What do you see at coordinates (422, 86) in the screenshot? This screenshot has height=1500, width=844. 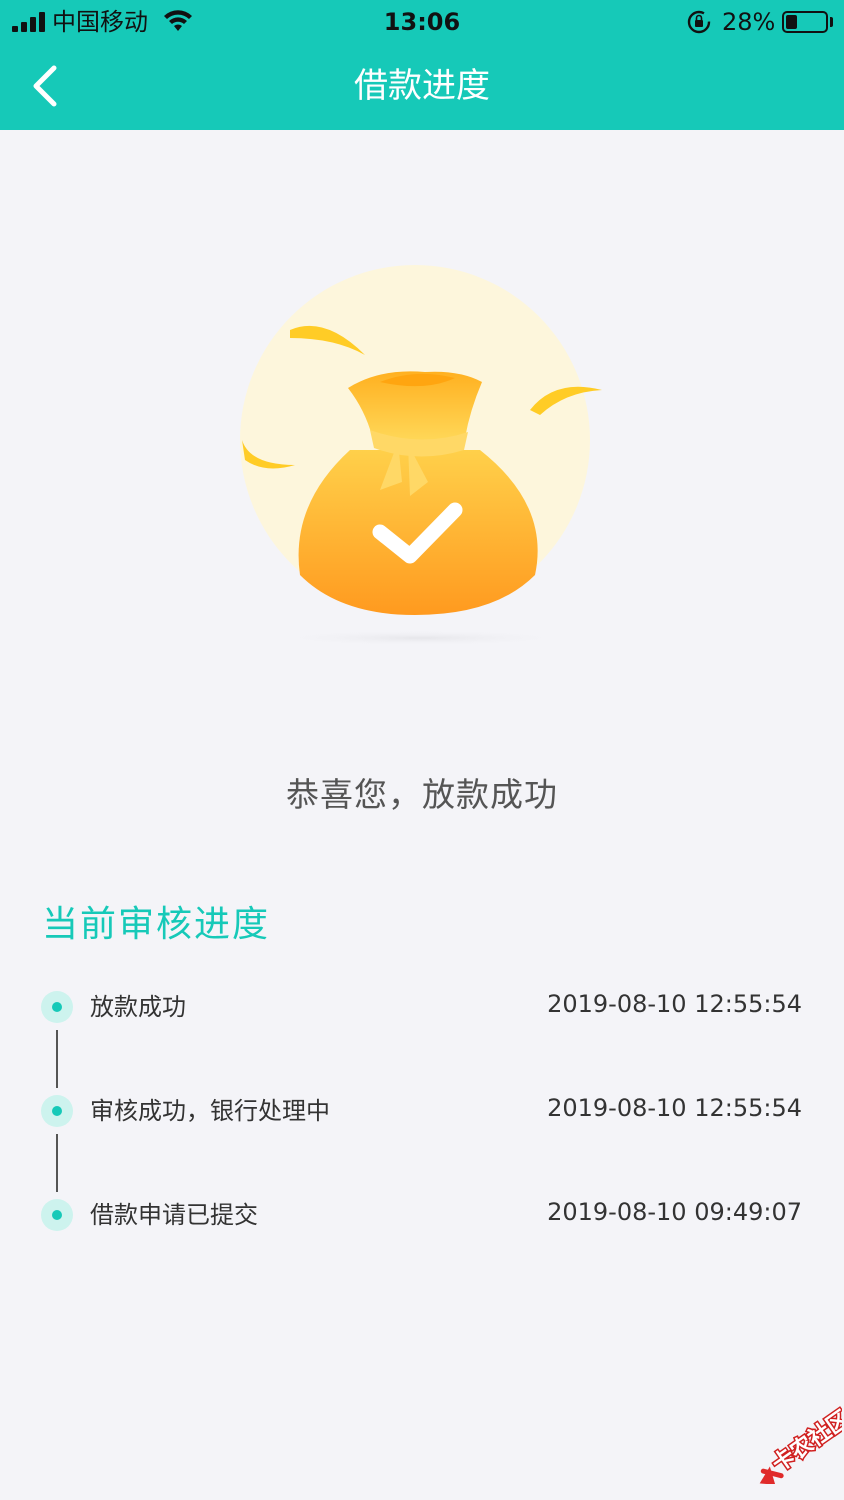 I see `page-title: 借款进度` at bounding box center [422, 86].